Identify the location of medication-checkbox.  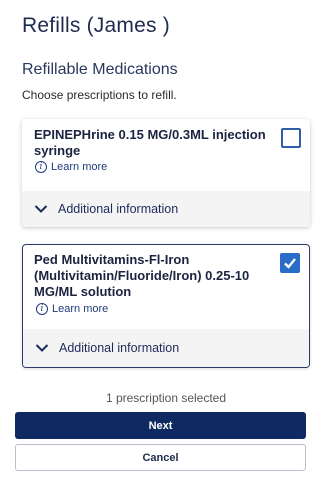
(291, 138).